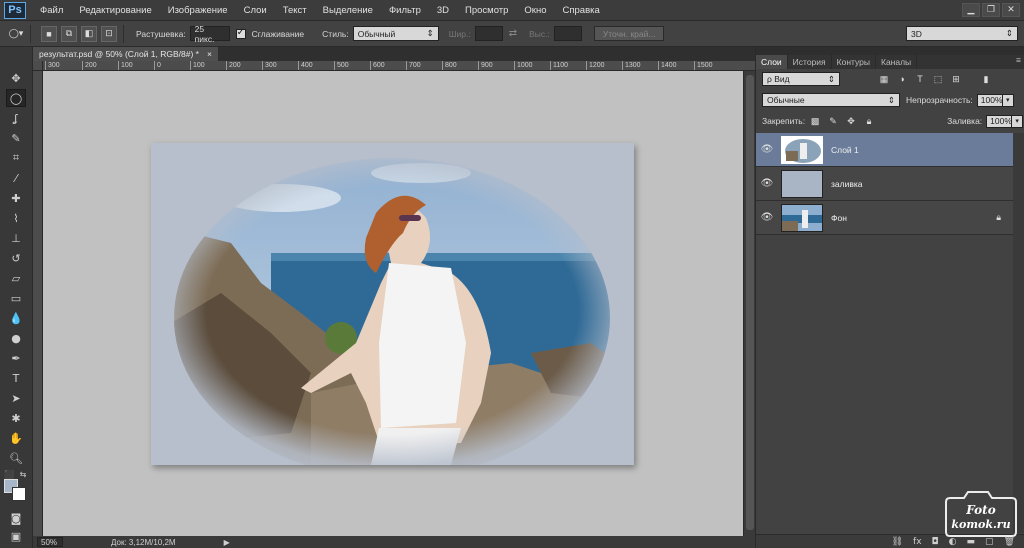  Describe the element at coordinates (890, 51) in the screenshot. I see `panel-collapse-strip` at that location.